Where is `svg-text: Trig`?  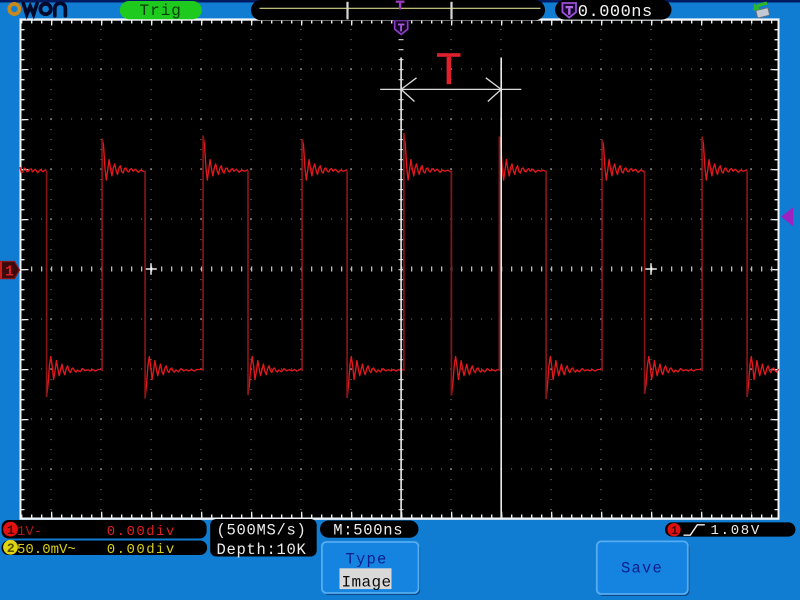
svg-text: Trig is located at coordinates (161, 11).